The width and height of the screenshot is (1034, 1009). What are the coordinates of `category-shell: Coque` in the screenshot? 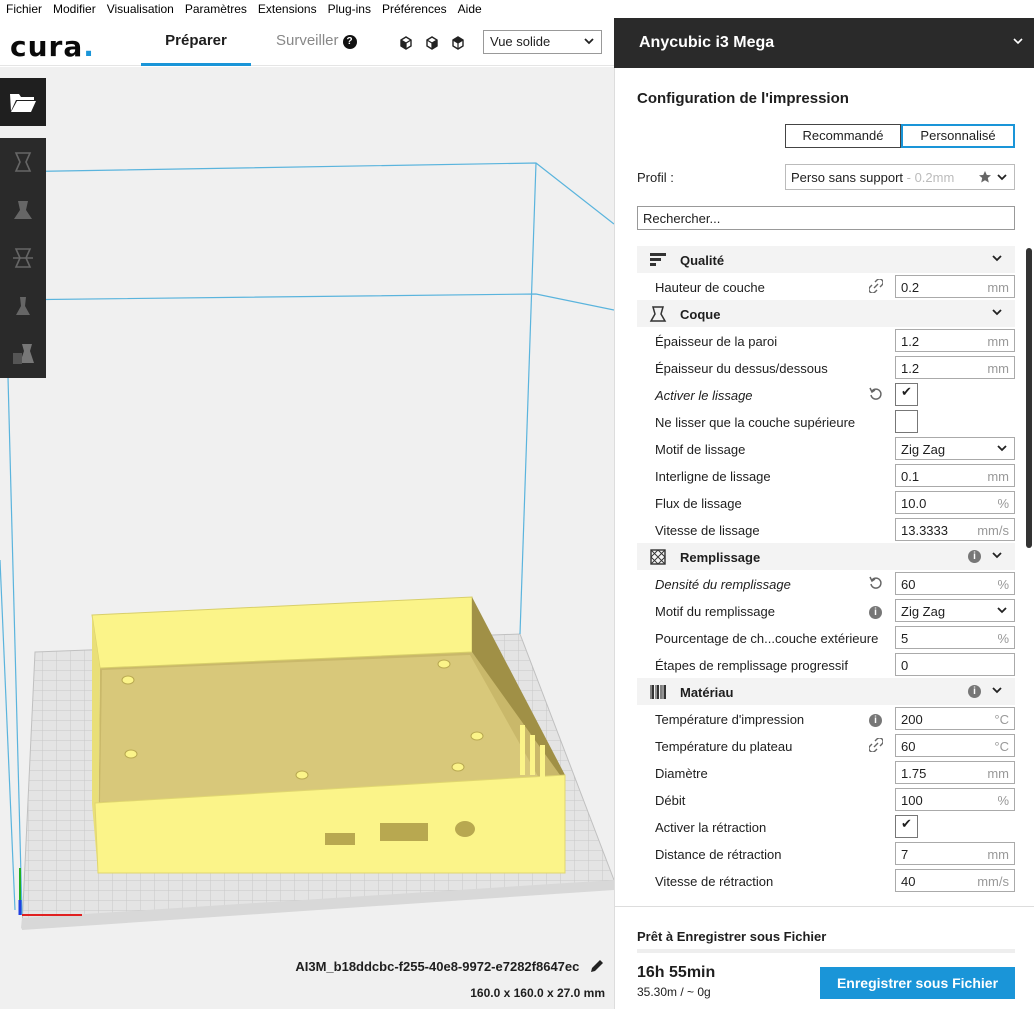 It's located at (826, 313).